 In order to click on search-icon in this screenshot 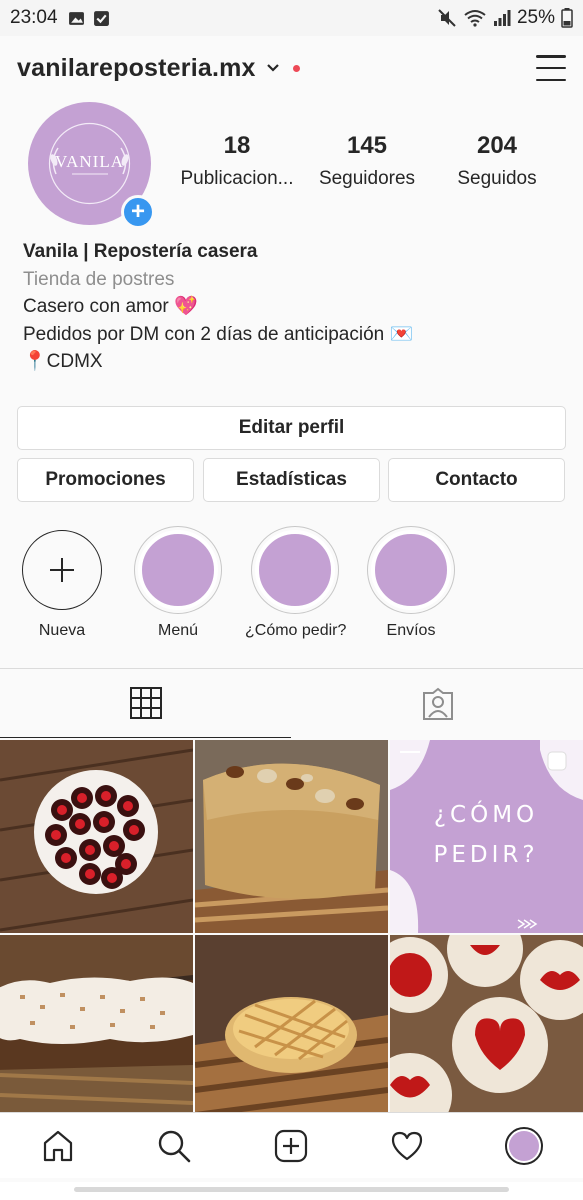, I will do `click(174, 1146)`.